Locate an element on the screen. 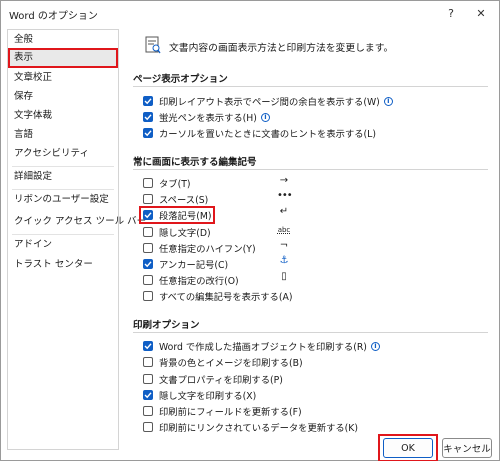 Image resolution: width=500 pixels, height=461 pixels. option-label: Word で作成した描画オブジェクトを印刷する(R) is located at coordinates (263, 347).